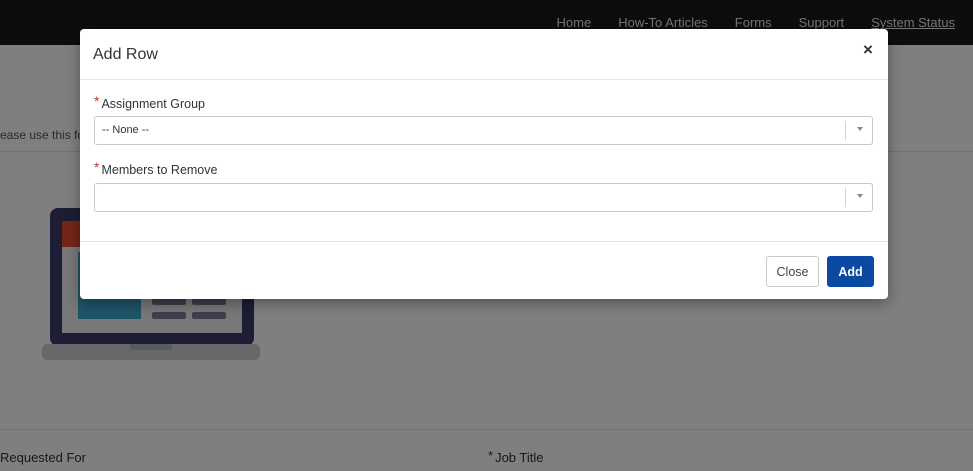  What do you see at coordinates (125, 54) in the screenshot?
I see `dialog-title: Add Row` at bounding box center [125, 54].